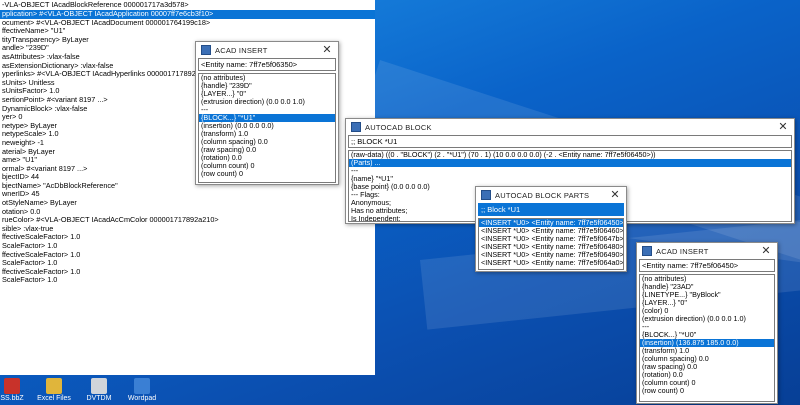 The image size is (800, 405). Describe the element at coordinates (551, 195) in the screenshot. I see `title-bar: AUTOCAD BLOCK PARTS ✕` at that location.